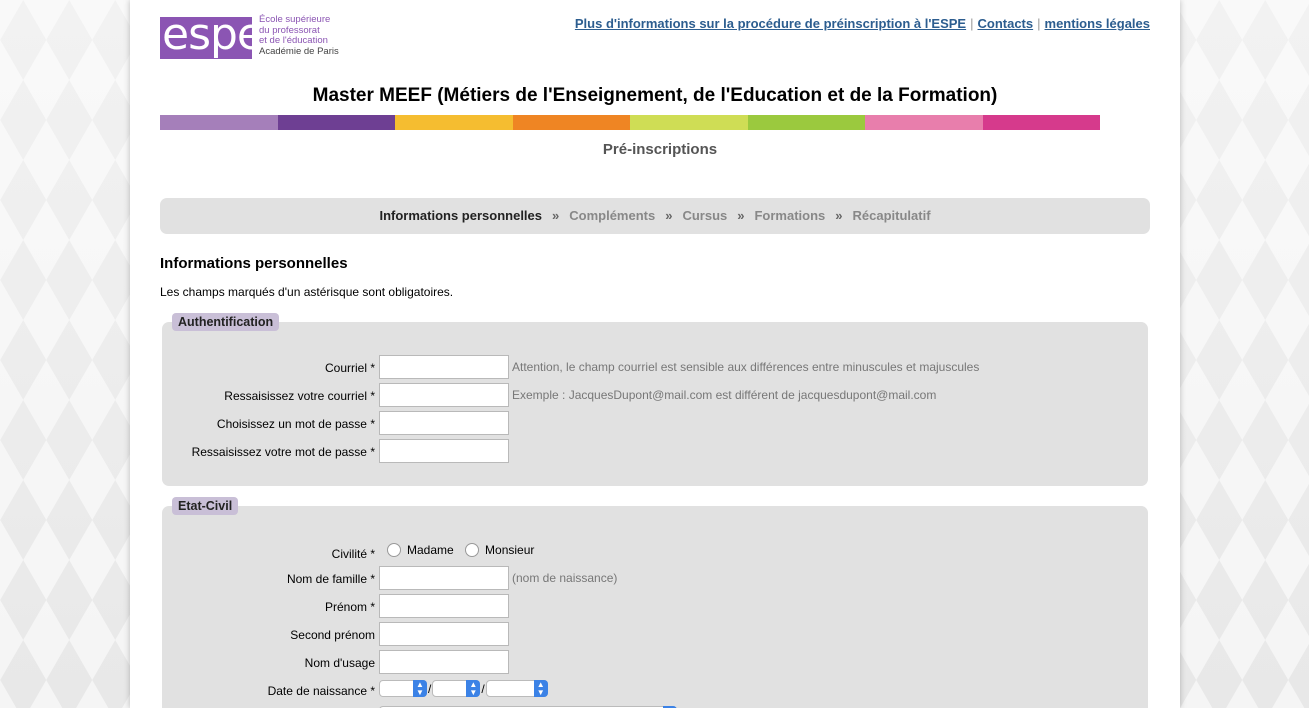 The width and height of the screenshot is (1309, 708). What do you see at coordinates (655, 451) in the screenshot?
I see `password-confirm-row: Ressaisissez votre mot de passe *` at bounding box center [655, 451].